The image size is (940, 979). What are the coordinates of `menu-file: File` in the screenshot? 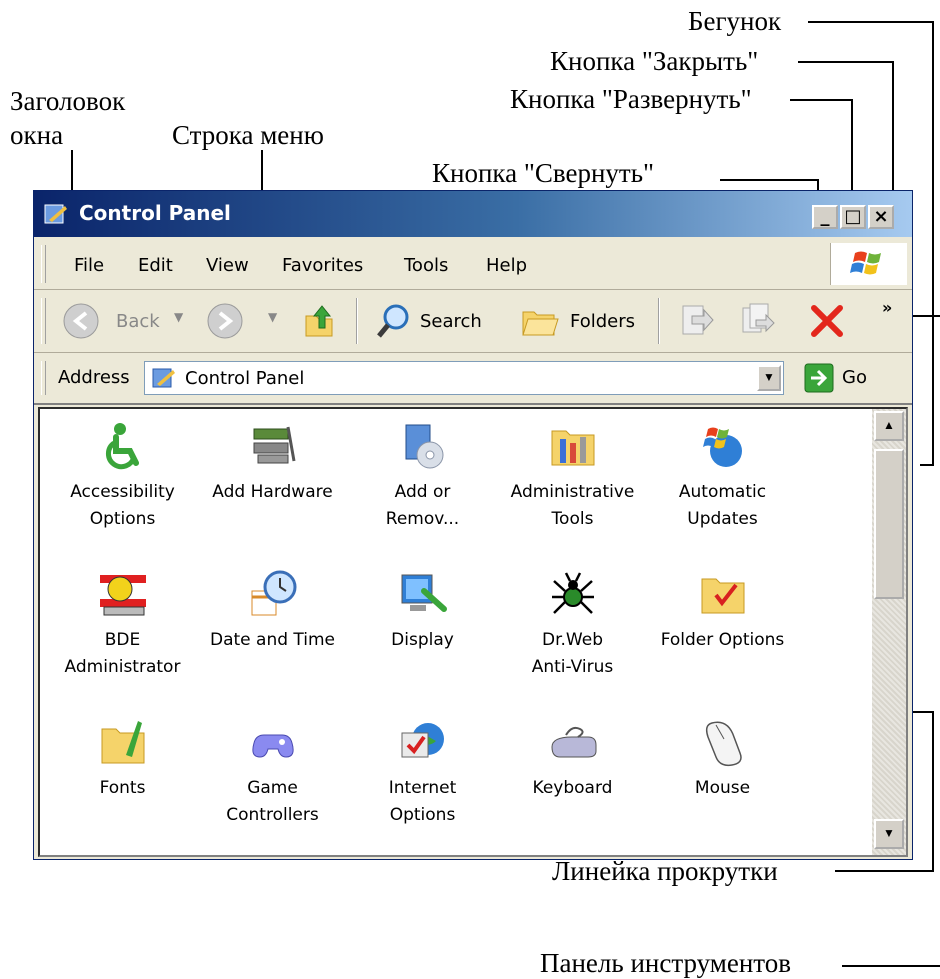 It's located at (89, 265).